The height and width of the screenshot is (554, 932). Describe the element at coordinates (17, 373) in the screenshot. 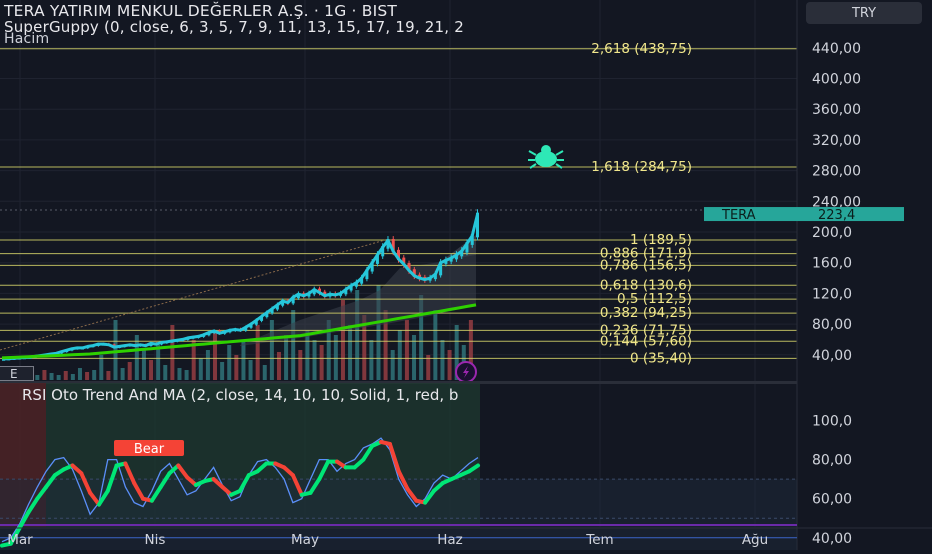

I see `e-button: E` at that location.